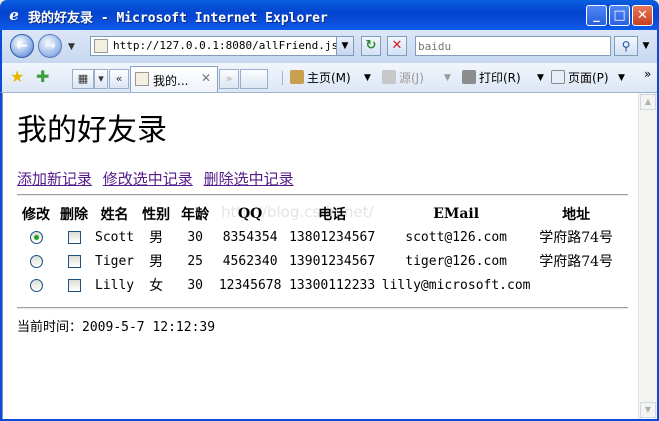 The height and width of the screenshot is (421, 659). I want to click on home-dropdown-icon: ▼, so click(367, 78).